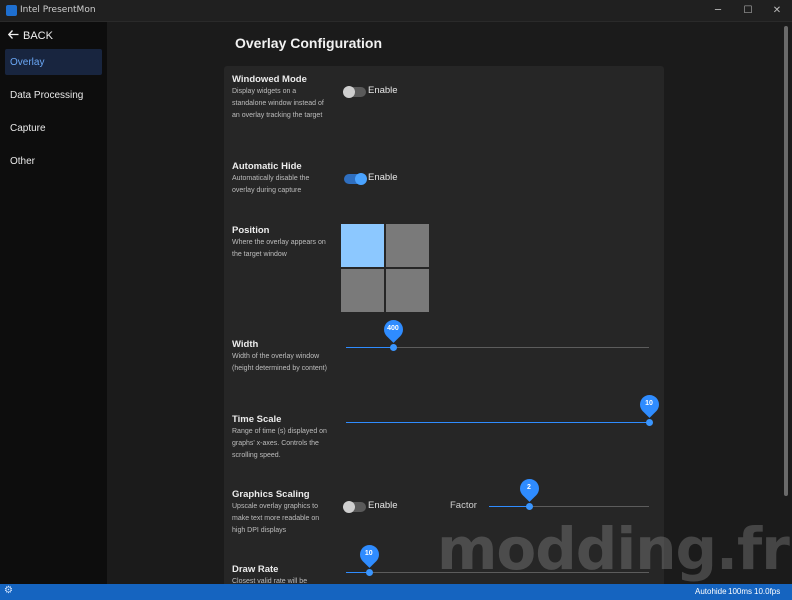 Image resolution: width=792 pixels, height=600 pixels. I want to click on automatic-hide-toggle, so click(355, 179).